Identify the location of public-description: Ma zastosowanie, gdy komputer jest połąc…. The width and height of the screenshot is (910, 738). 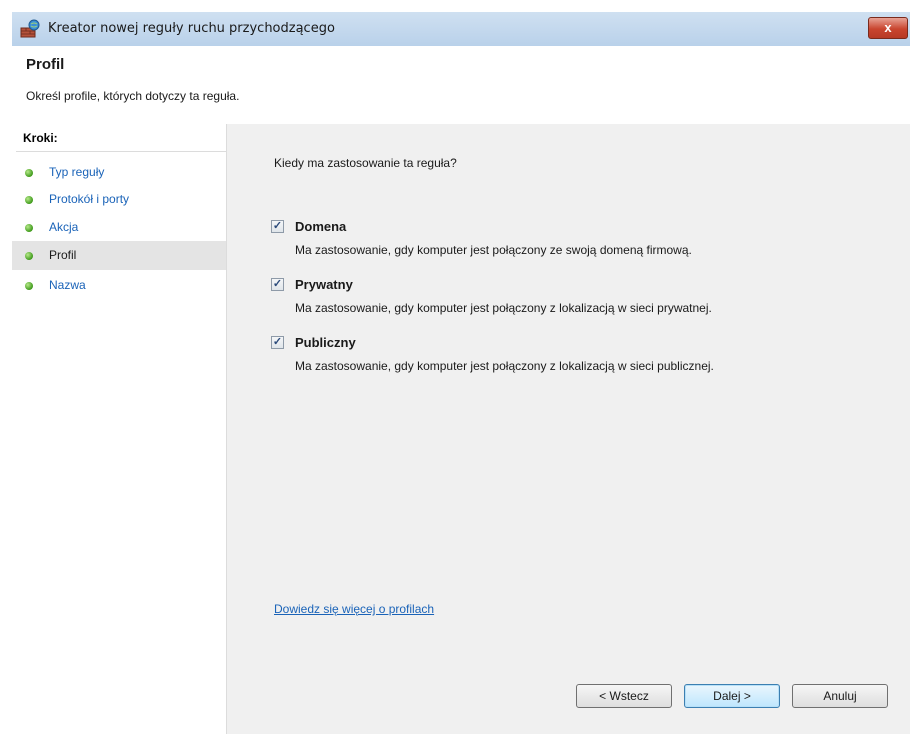
(504, 366).